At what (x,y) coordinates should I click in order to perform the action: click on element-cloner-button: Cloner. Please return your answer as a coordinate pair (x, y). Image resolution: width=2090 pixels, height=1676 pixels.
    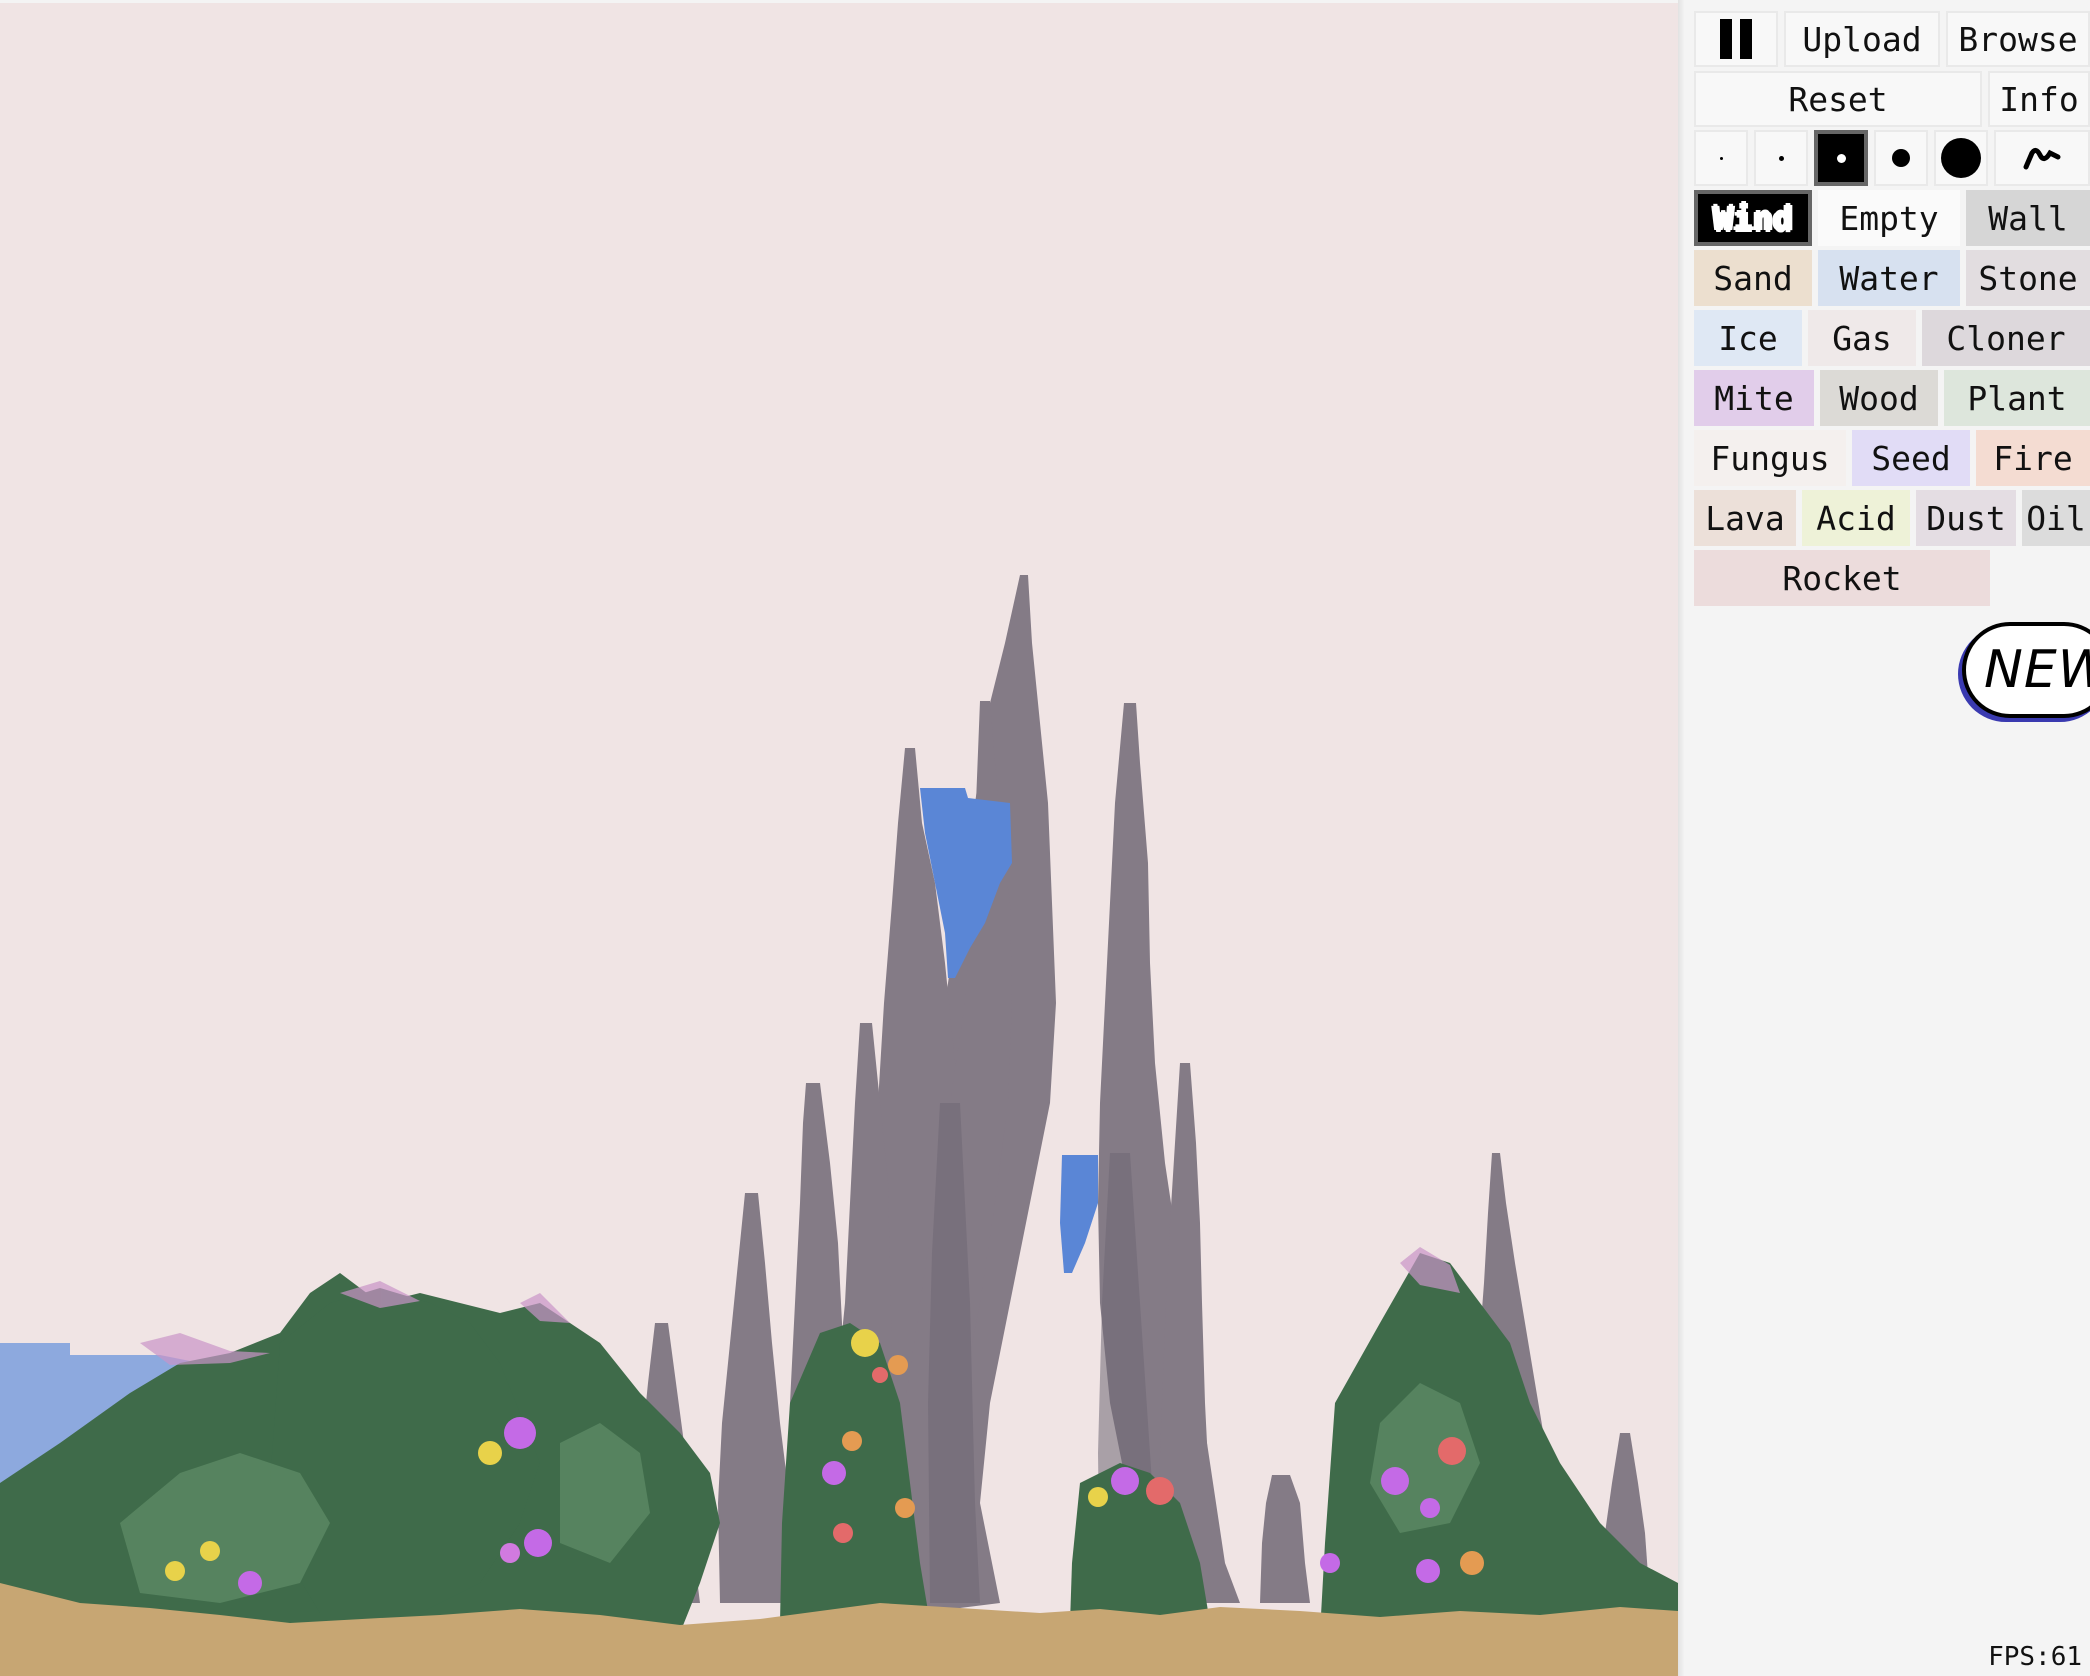
    Looking at the image, I should click on (2006, 338).